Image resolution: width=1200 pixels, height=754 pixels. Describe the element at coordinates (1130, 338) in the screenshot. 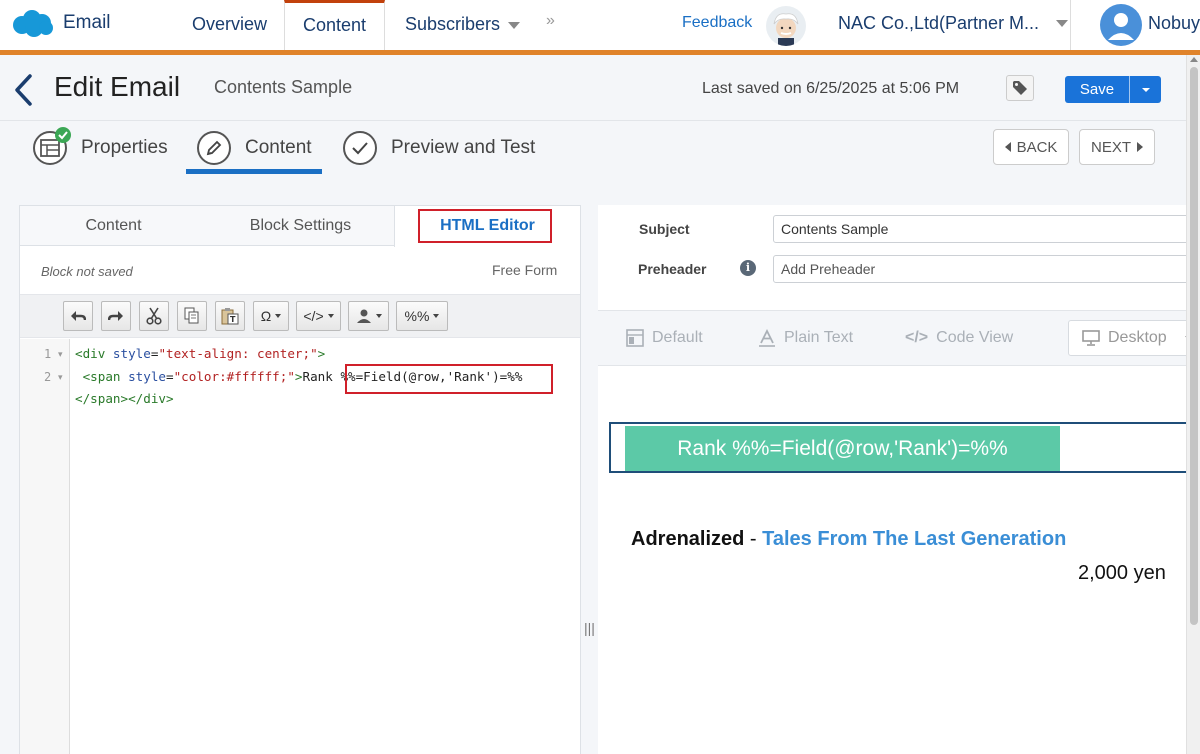

I see `device-select: Desktop` at that location.